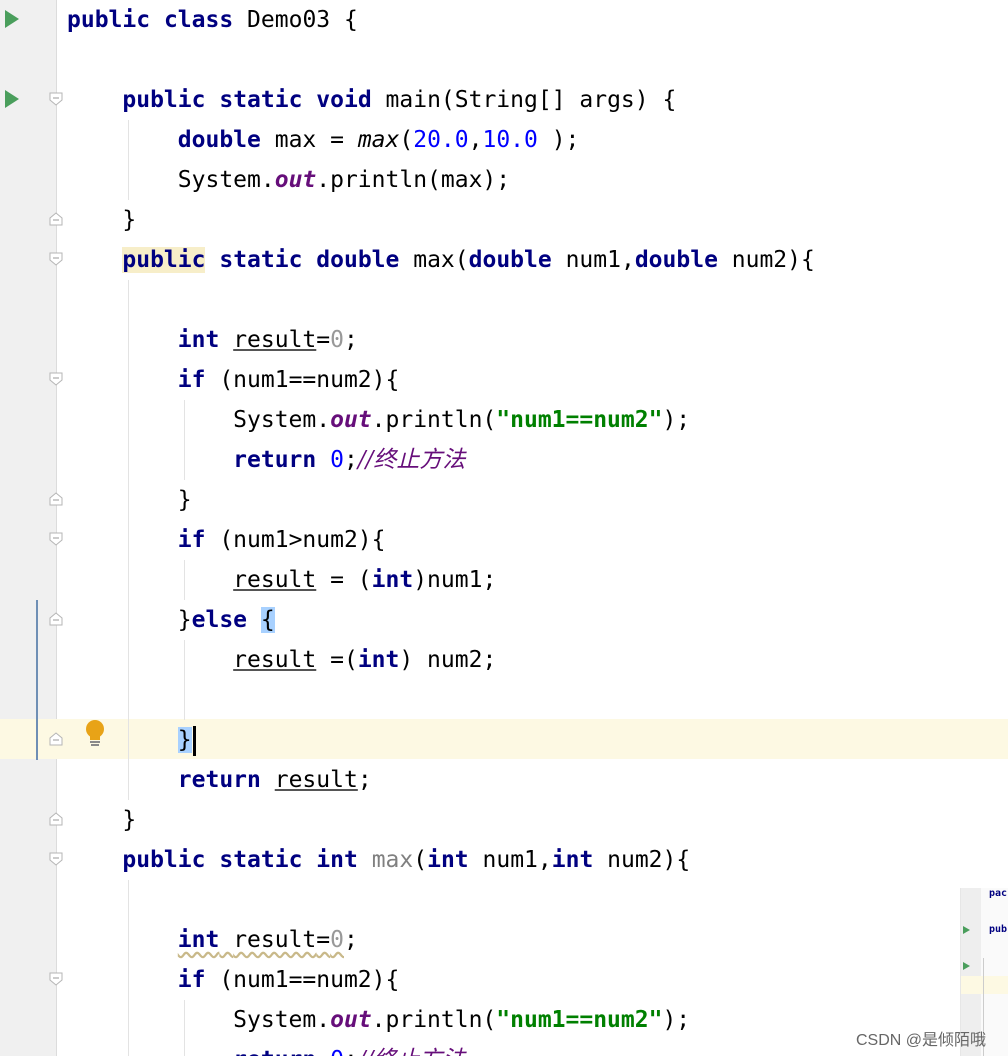  What do you see at coordinates (593, 260) in the screenshot?
I see `parameter: num1,` at bounding box center [593, 260].